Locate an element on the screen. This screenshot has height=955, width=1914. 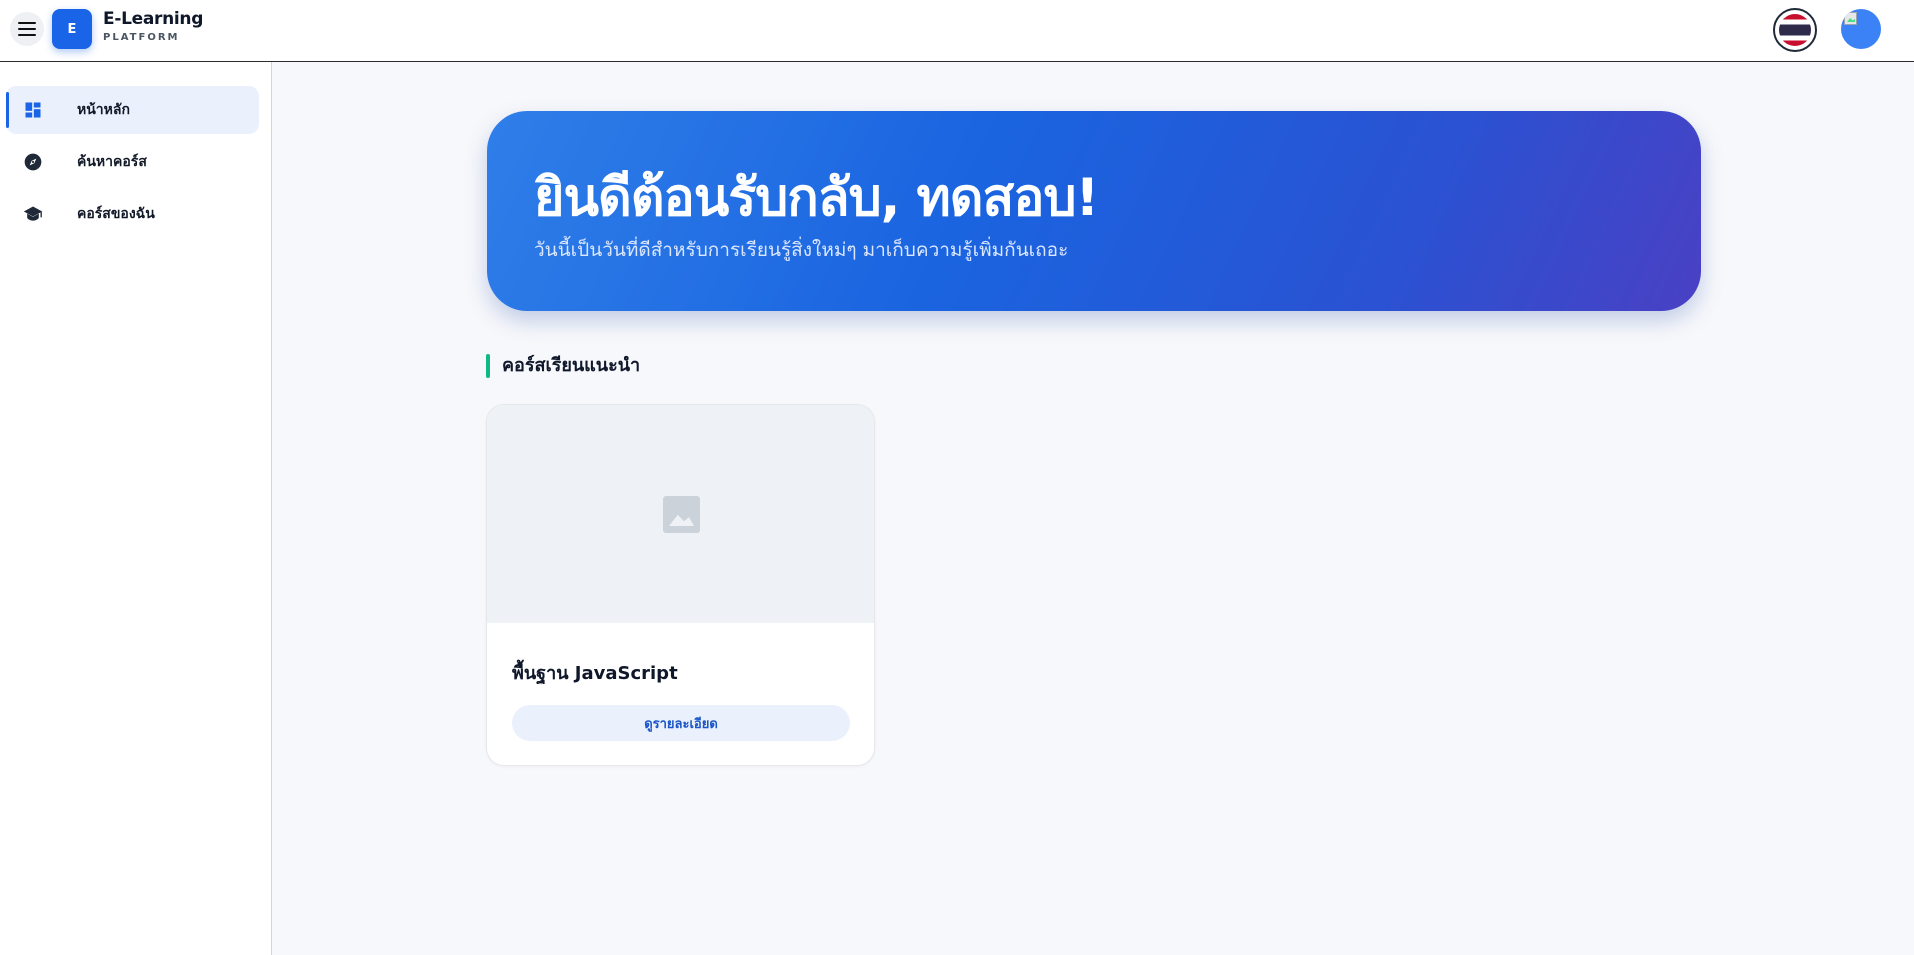
sidebar-item-my-courses: คอร์สของฉัน is located at coordinates (132, 214).